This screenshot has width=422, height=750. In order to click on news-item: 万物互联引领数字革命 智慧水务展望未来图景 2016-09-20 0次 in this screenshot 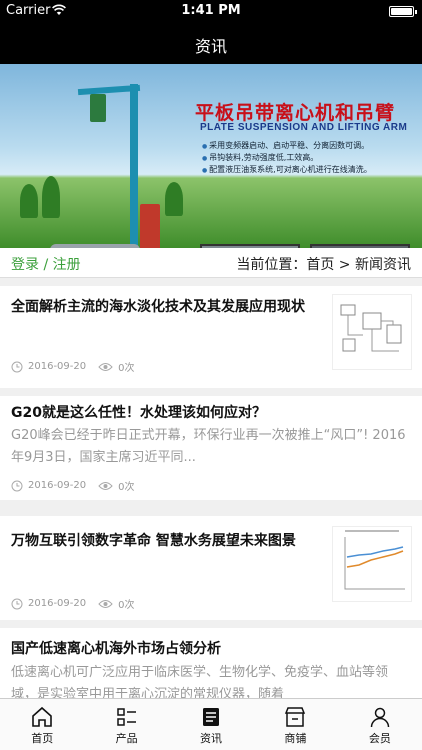, I will do `click(211, 568)`.